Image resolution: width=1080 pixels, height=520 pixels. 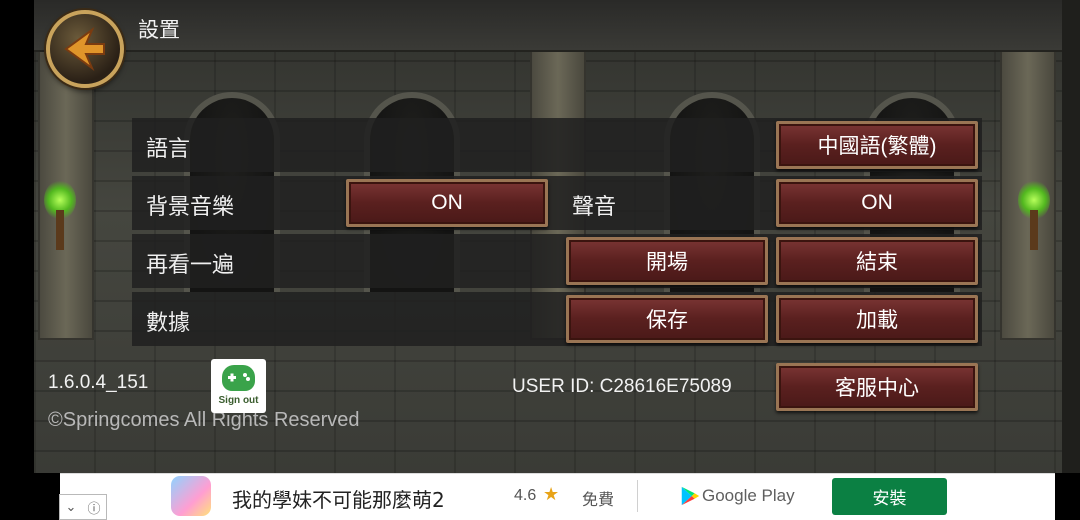 What do you see at coordinates (594, 207) in the screenshot?
I see `sound-label: 聲音` at bounding box center [594, 207].